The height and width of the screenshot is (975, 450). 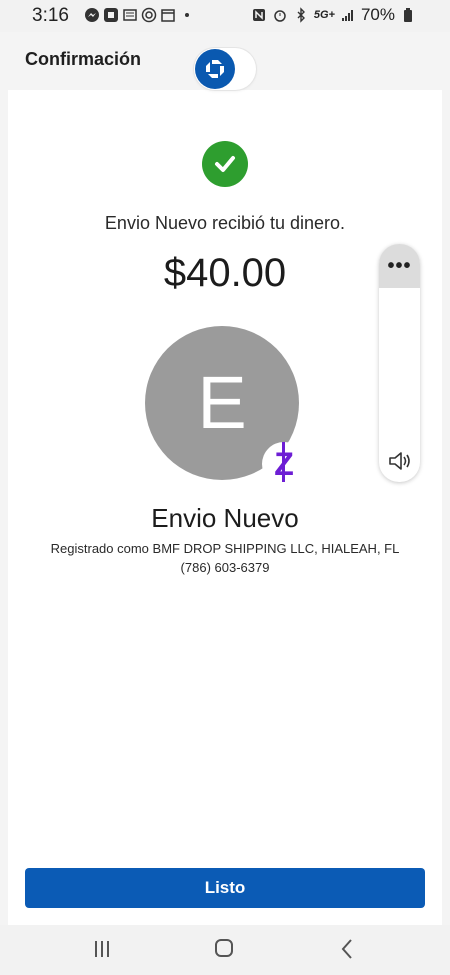 I want to click on status-bar: 3:16 5G+ 70%, so click(x=225, y=16).